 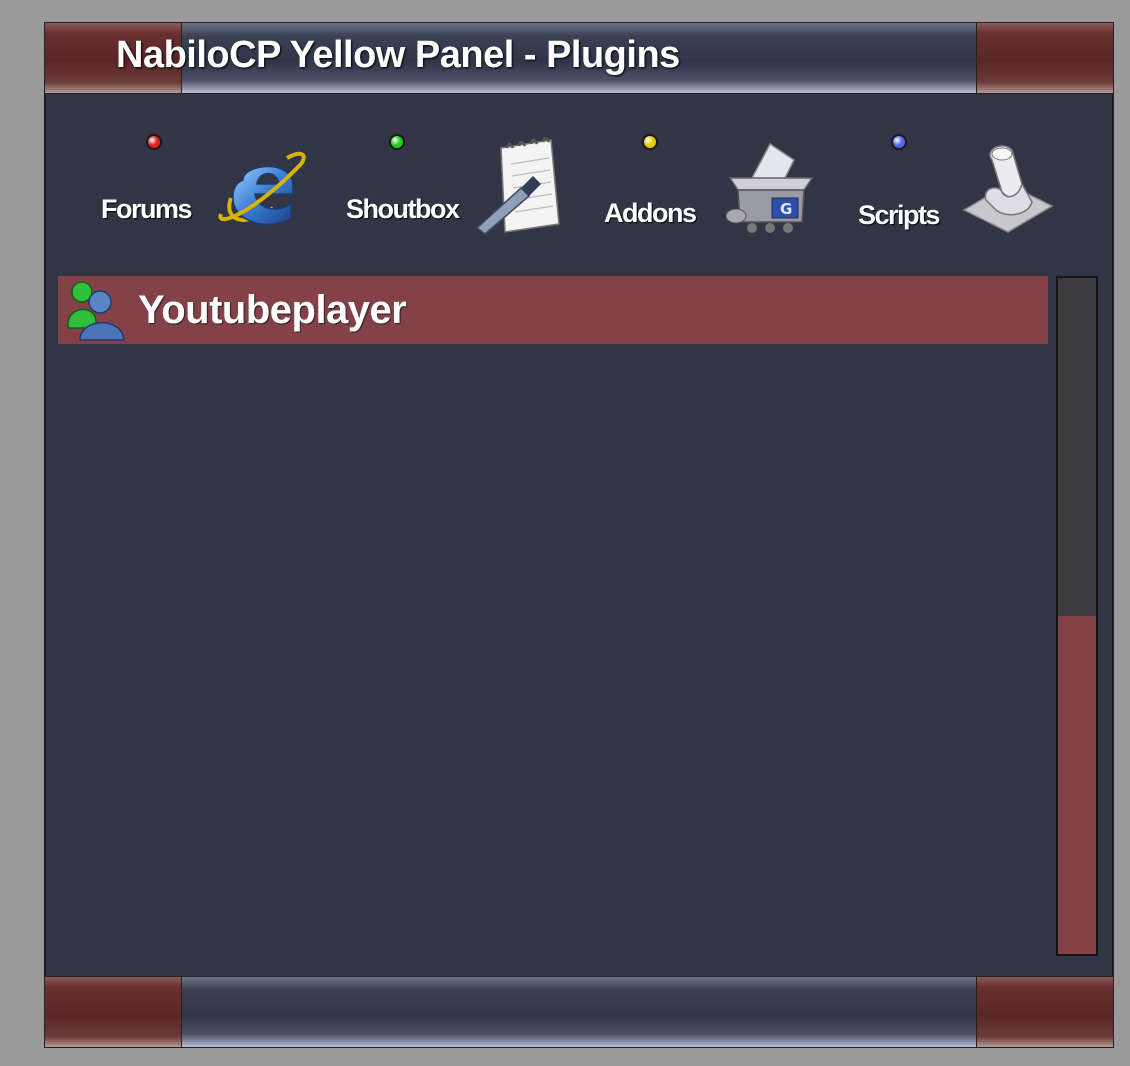 I want to click on status-dot-blue, so click(x=899, y=142).